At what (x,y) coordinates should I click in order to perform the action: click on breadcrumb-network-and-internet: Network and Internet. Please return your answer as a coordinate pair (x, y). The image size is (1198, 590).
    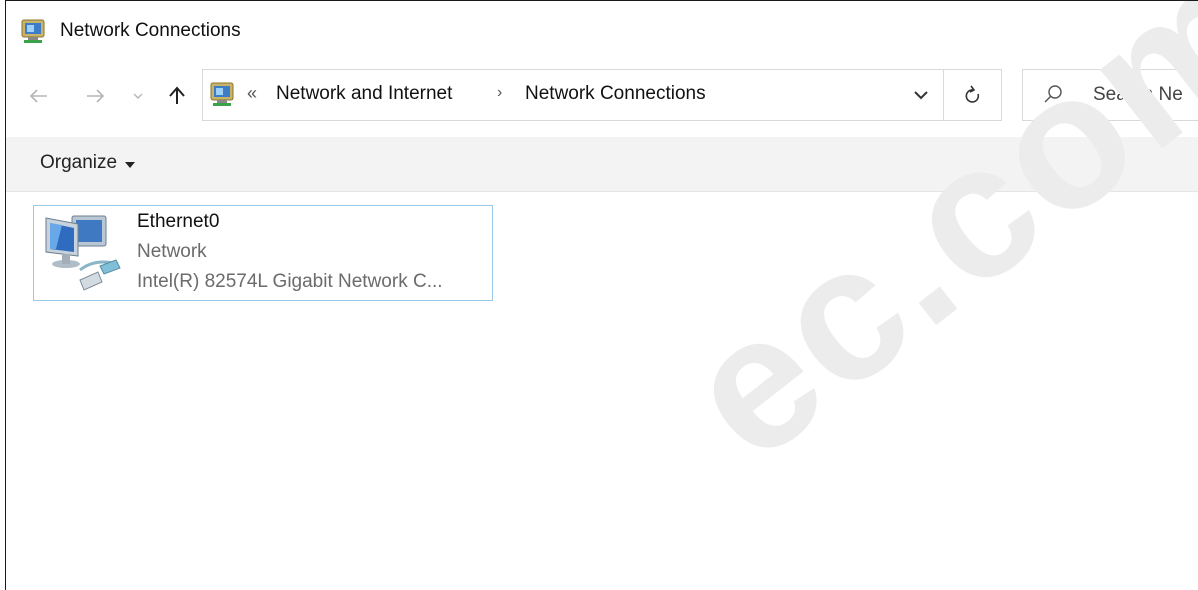
    Looking at the image, I should click on (364, 94).